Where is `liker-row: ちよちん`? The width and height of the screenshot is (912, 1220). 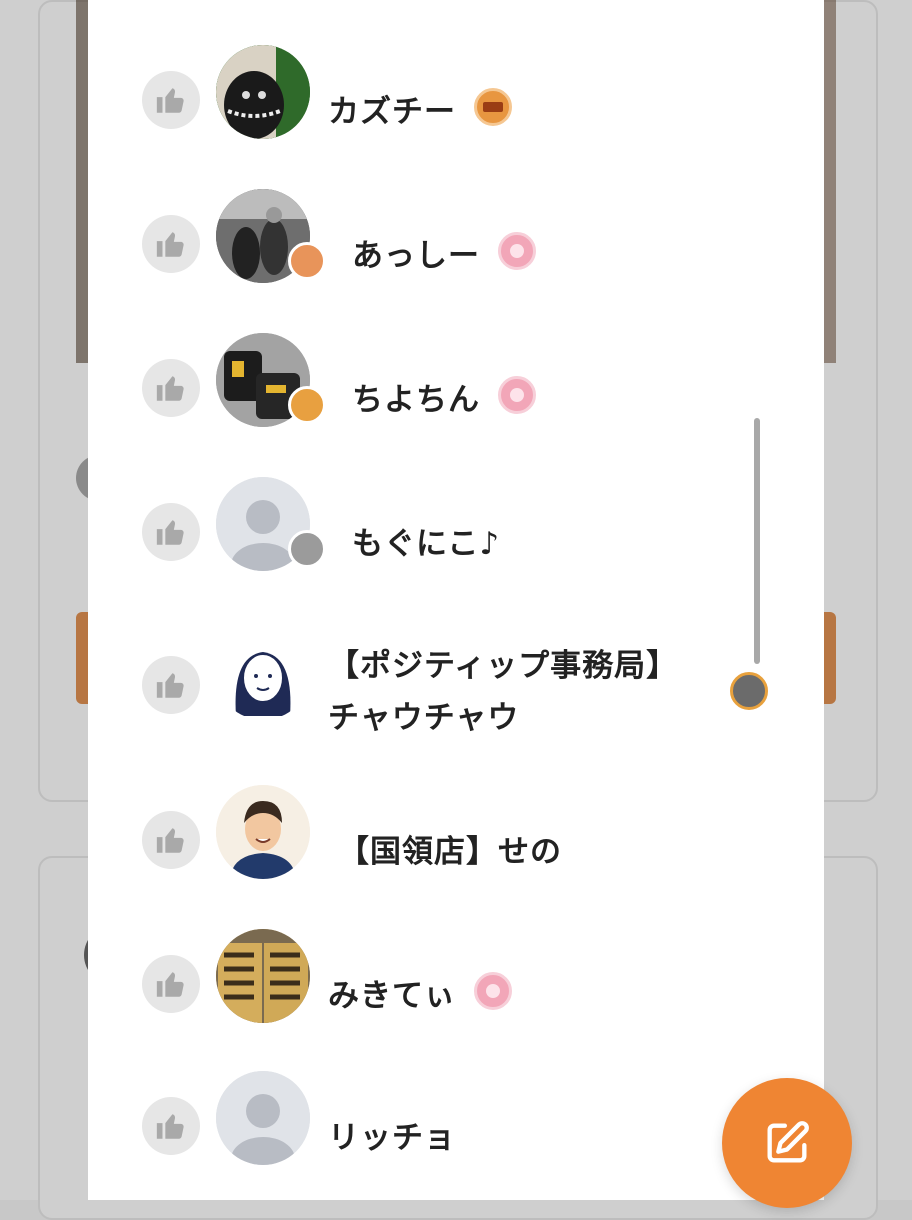
liker-row: ちよちん is located at coordinates (456, 386).